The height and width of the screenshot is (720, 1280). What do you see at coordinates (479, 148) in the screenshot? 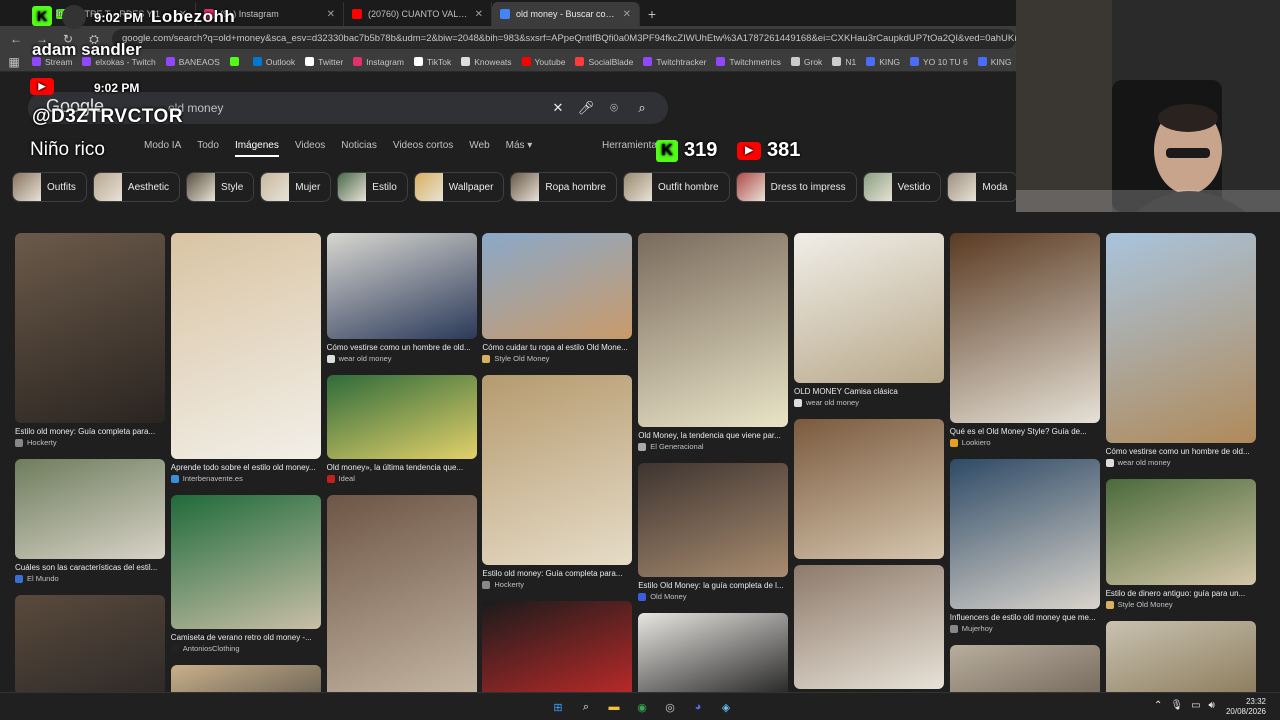
I see `tab-web: Web` at bounding box center [479, 148].